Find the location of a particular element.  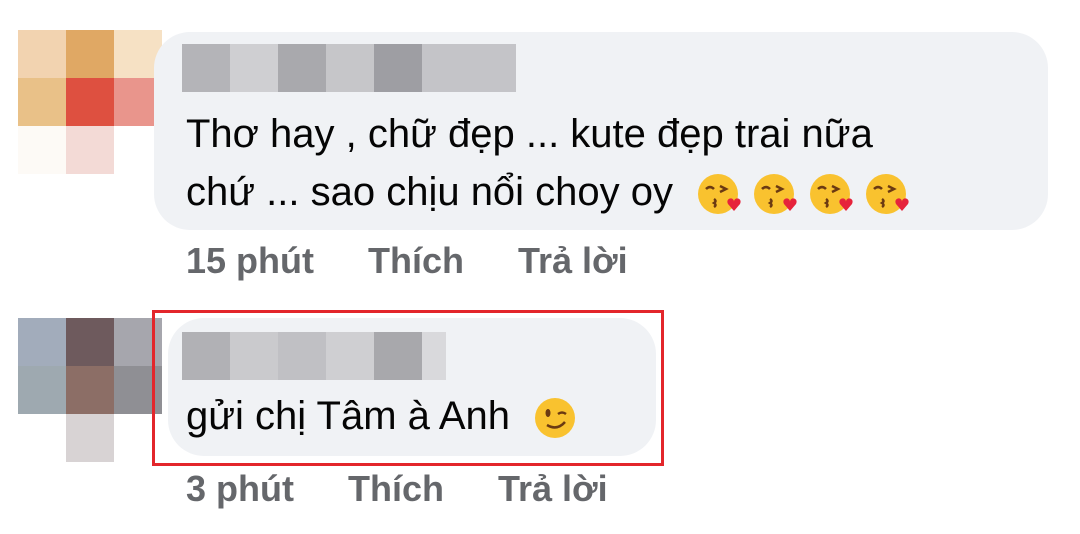

comment-text-line: chứ ... sao chịu nổi choy oy is located at coordinates (548, 192).